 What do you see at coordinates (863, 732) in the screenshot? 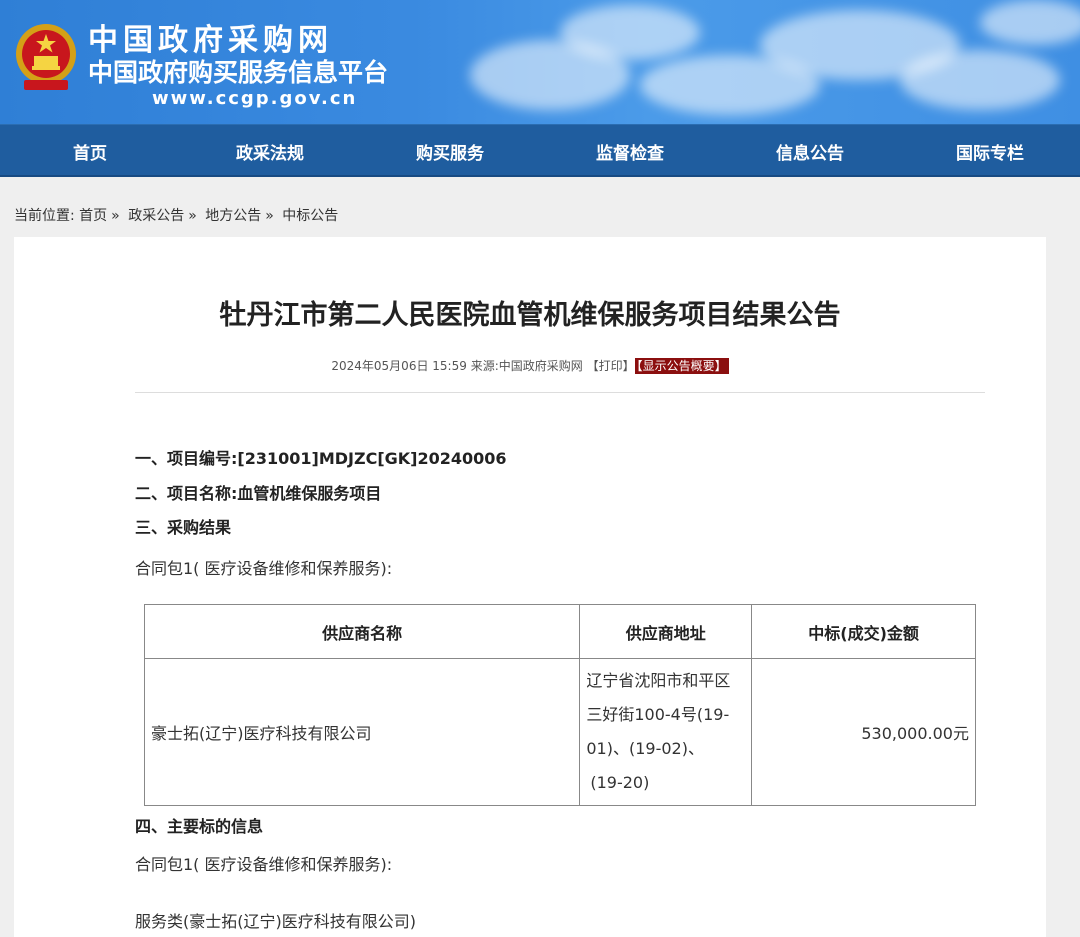
I see `award-amount-cell: 530,000.00元` at bounding box center [863, 732].